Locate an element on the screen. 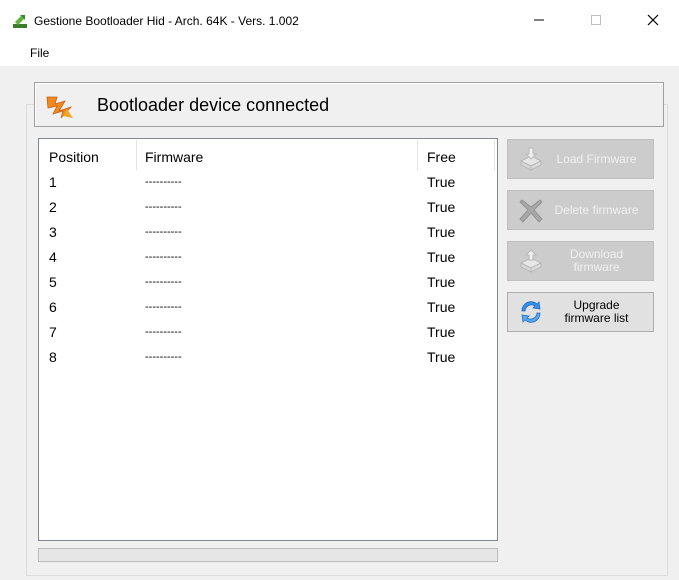 The image size is (679, 580). download-firmware-label: Download firmware is located at coordinates (600, 261).